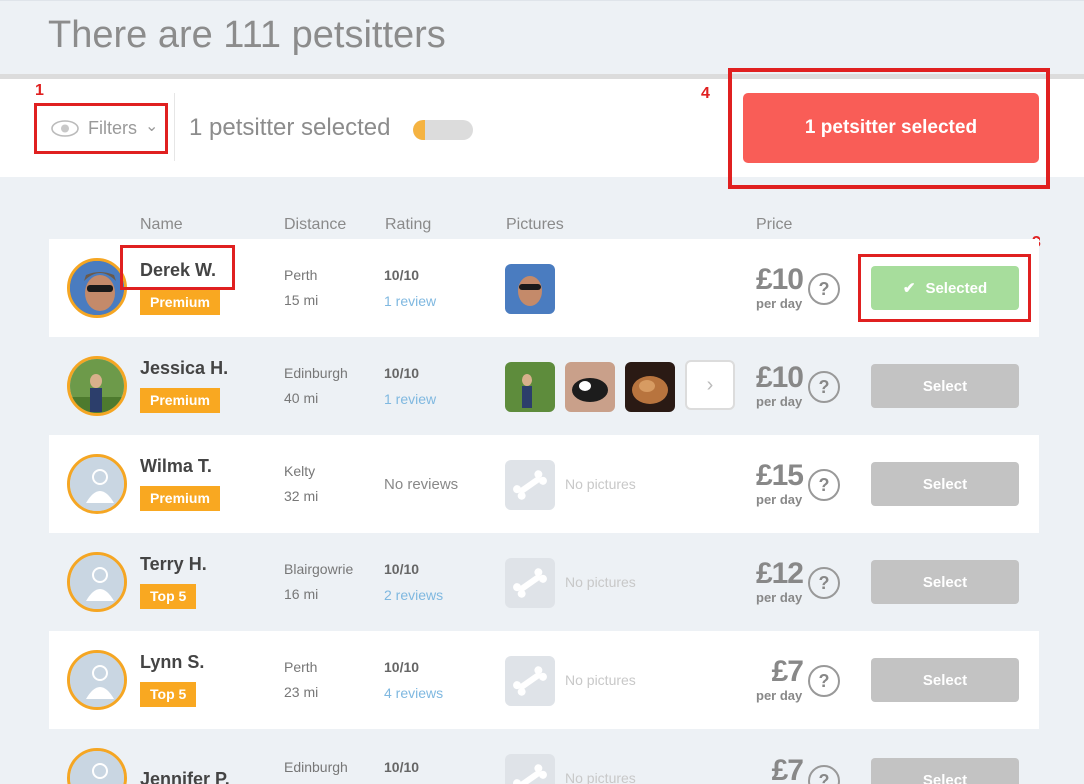  What do you see at coordinates (161, 225) in the screenshot?
I see `column-header-name: Name` at bounding box center [161, 225].